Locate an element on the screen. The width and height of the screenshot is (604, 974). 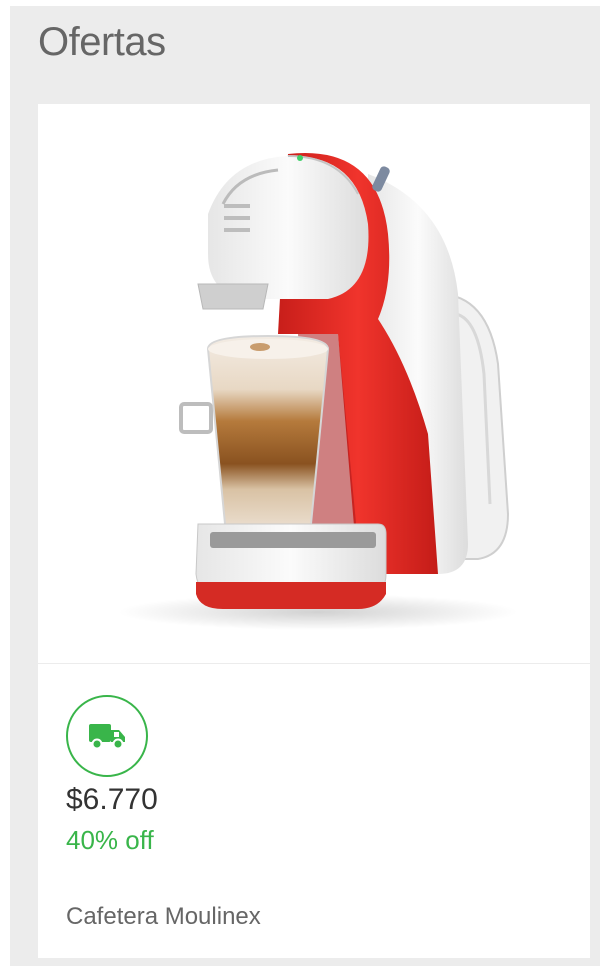
free-shipping-badge is located at coordinates (107, 736).